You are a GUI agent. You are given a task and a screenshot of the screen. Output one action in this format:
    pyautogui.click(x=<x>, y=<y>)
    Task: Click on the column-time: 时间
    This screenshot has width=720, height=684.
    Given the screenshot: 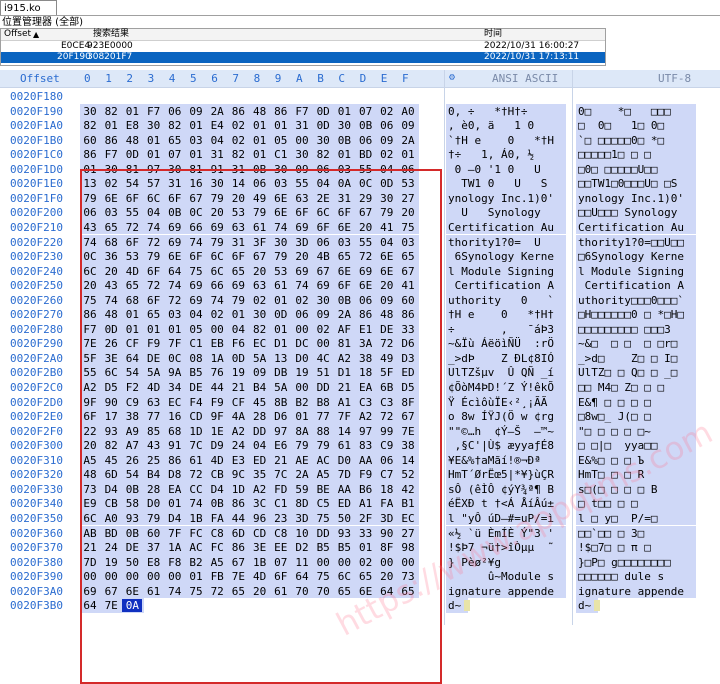 What is the action you would take?
    pyautogui.click(x=493, y=34)
    